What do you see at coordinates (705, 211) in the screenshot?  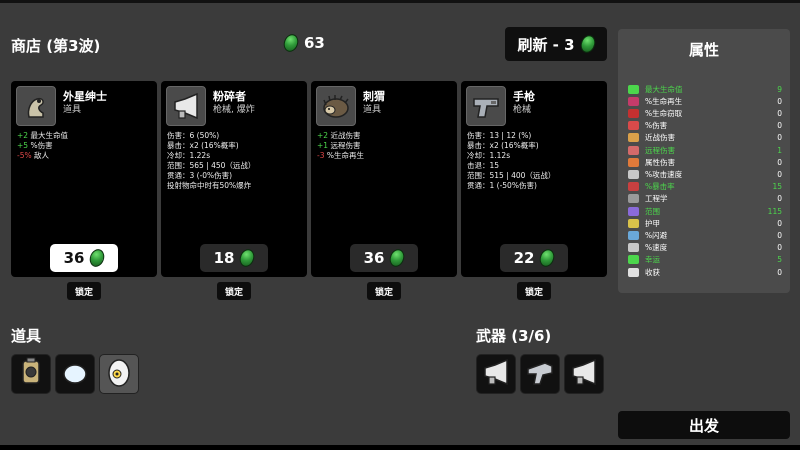 I see `attribute-row: 范围 115` at bounding box center [705, 211].